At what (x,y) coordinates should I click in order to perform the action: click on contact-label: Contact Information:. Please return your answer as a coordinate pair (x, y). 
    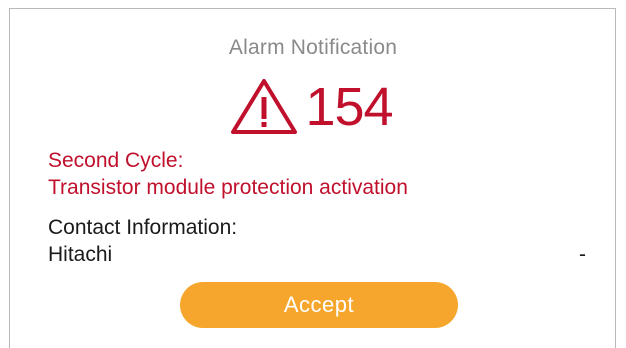
    Looking at the image, I should click on (143, 227).